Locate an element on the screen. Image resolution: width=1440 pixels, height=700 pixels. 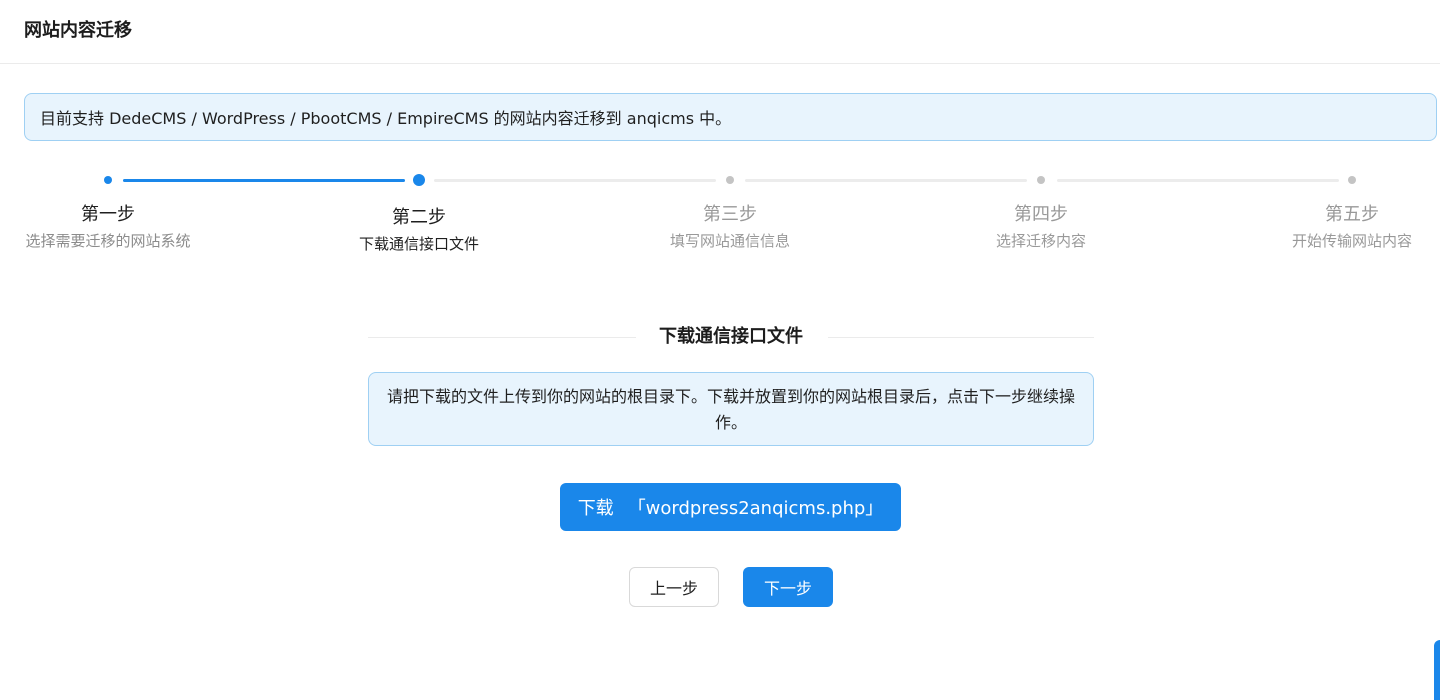
step-1-title: 第一步 is located at coordinates (108, 214).